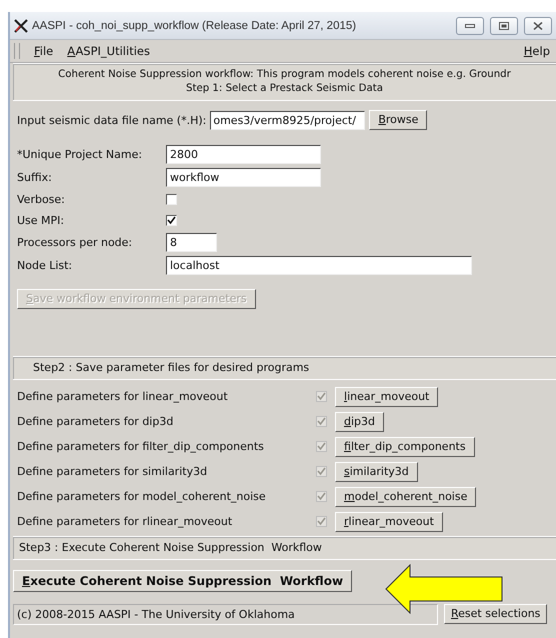 The image size is (556, 638). Describe the element at coordinates (191, 242) in the screenshot. I see `input-field: 8` at that location.